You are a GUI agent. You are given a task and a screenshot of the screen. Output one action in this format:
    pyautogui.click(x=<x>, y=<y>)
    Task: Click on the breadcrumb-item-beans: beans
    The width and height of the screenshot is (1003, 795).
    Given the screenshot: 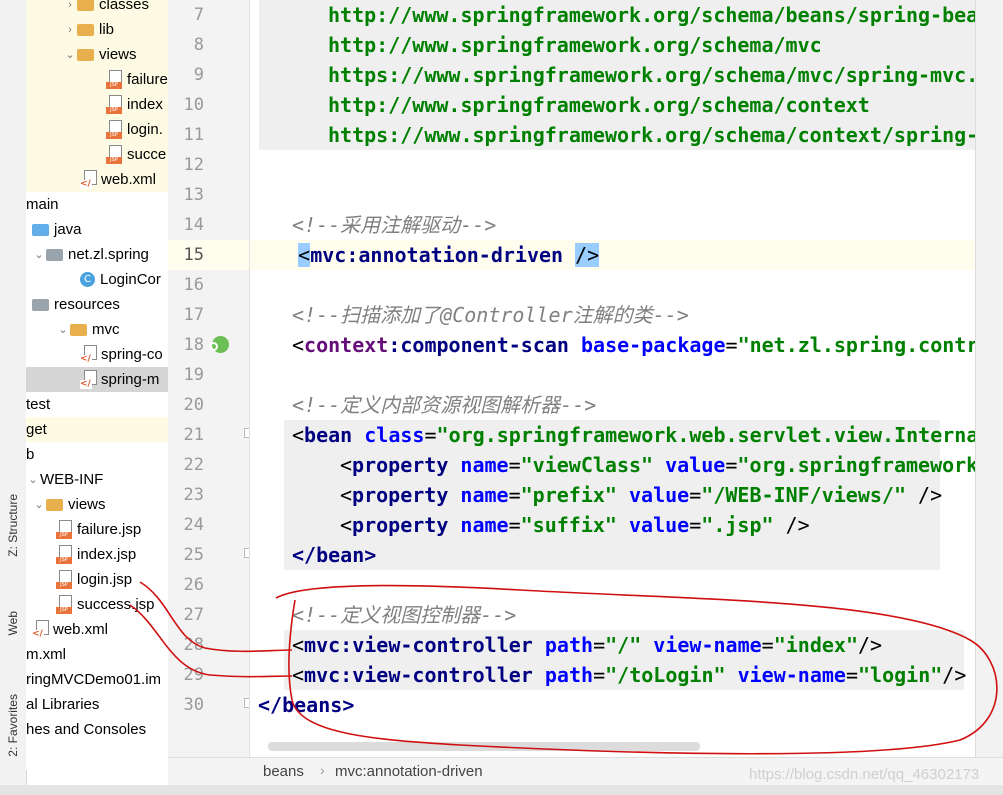 What is the action you would take?
    pyautogui.click(x=283, y=771)
    